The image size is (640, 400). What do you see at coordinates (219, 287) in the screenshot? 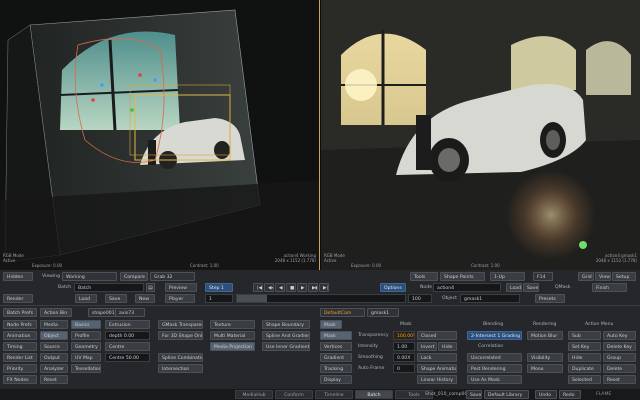
I see `step-button: Step 1` at bounding box center [219, 287].